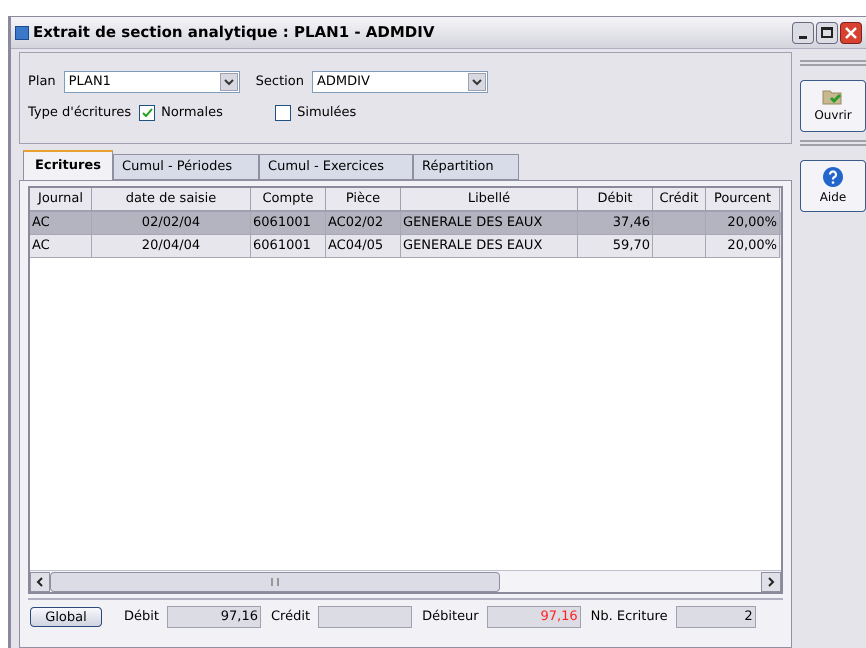  What do you see at coordinates (489, 246) in the screenshot?
I see `table-cell: GENERALE DES EAUX` at bounding box center [489, 246].